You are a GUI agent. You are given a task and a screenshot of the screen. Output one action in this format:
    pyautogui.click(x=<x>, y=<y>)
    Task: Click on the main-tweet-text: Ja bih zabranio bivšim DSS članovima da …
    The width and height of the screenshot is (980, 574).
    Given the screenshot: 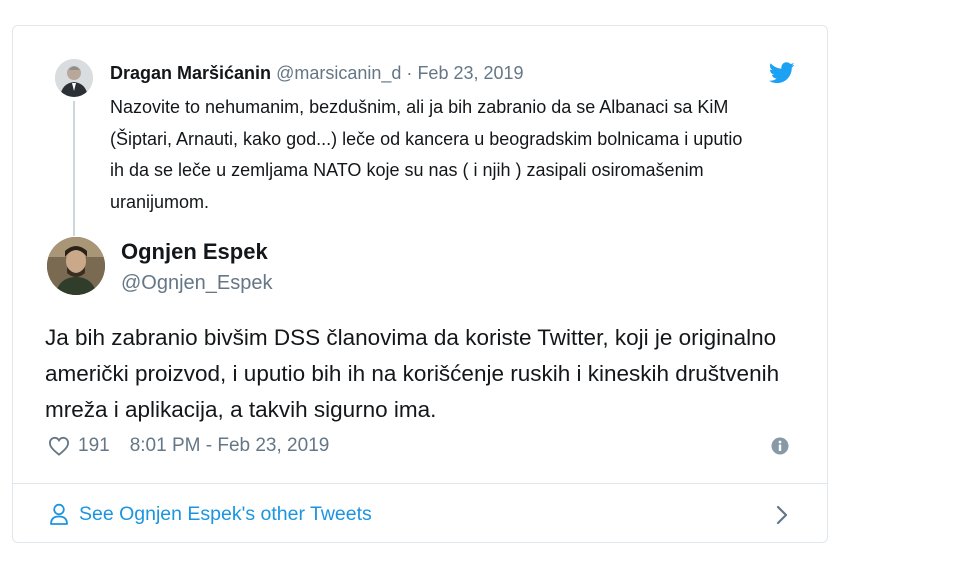 What is the action you would take?
    pyautogui.click(x=412, y=373)
    